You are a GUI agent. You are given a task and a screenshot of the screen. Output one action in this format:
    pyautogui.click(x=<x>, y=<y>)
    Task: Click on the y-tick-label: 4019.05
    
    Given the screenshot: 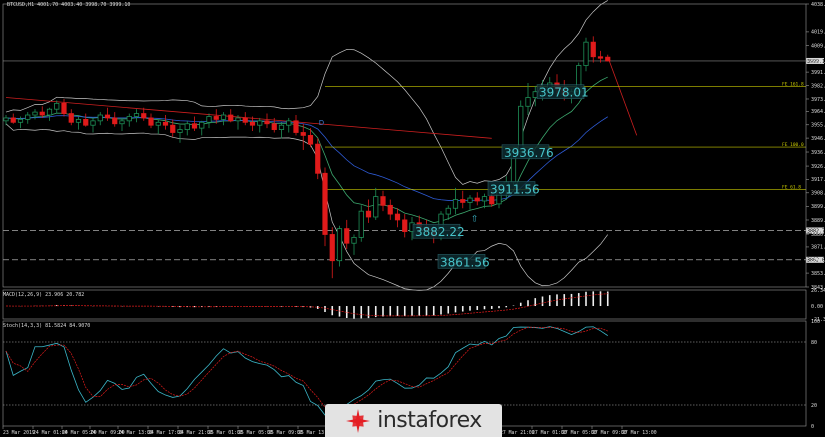 What is the action you would take?
    pyautogui.click(x=818, y=33)
    